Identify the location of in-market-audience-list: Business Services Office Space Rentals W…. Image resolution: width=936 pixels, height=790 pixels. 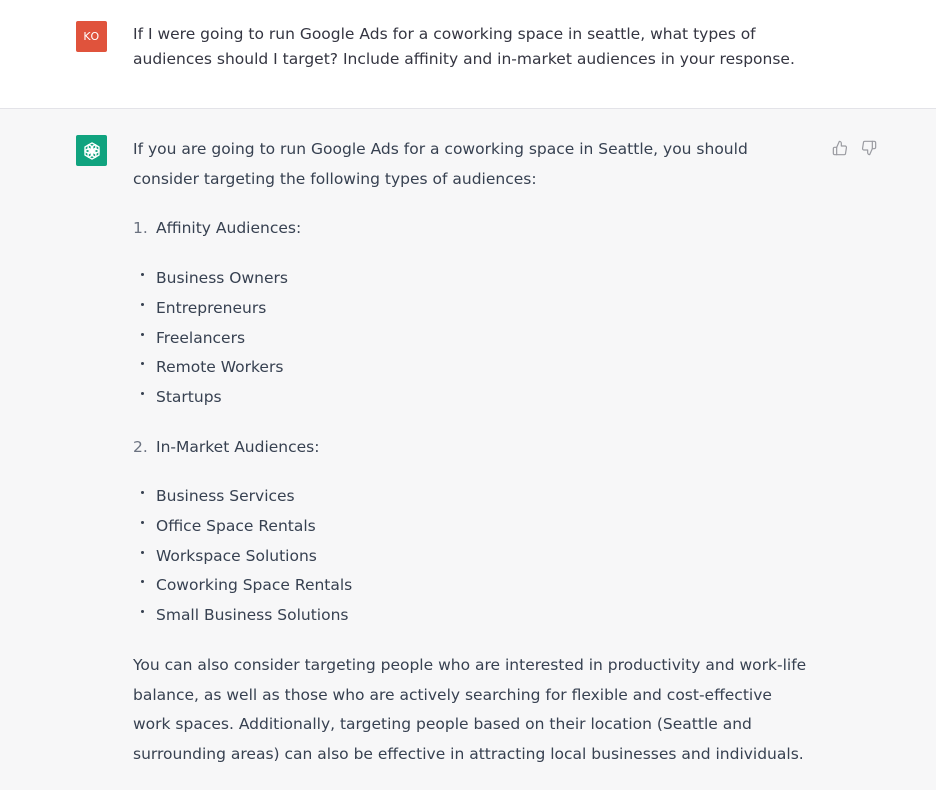
(473, 556).